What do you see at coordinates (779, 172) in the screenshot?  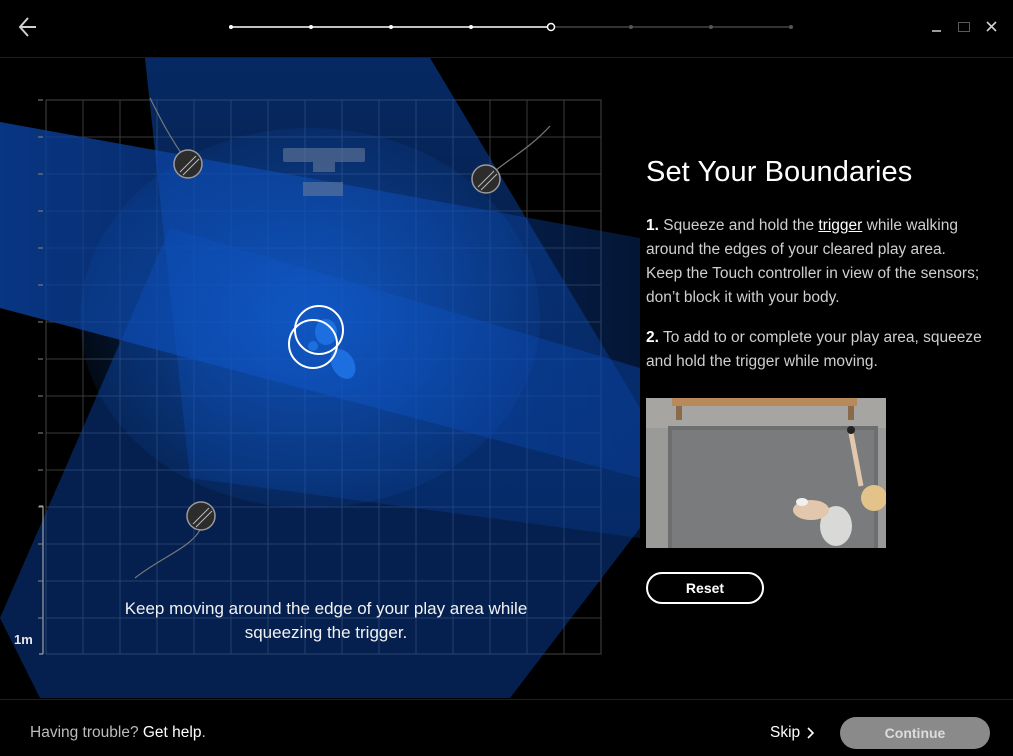 I see `page-title: Set Your Boundaries` at bounding box center [779, 172].